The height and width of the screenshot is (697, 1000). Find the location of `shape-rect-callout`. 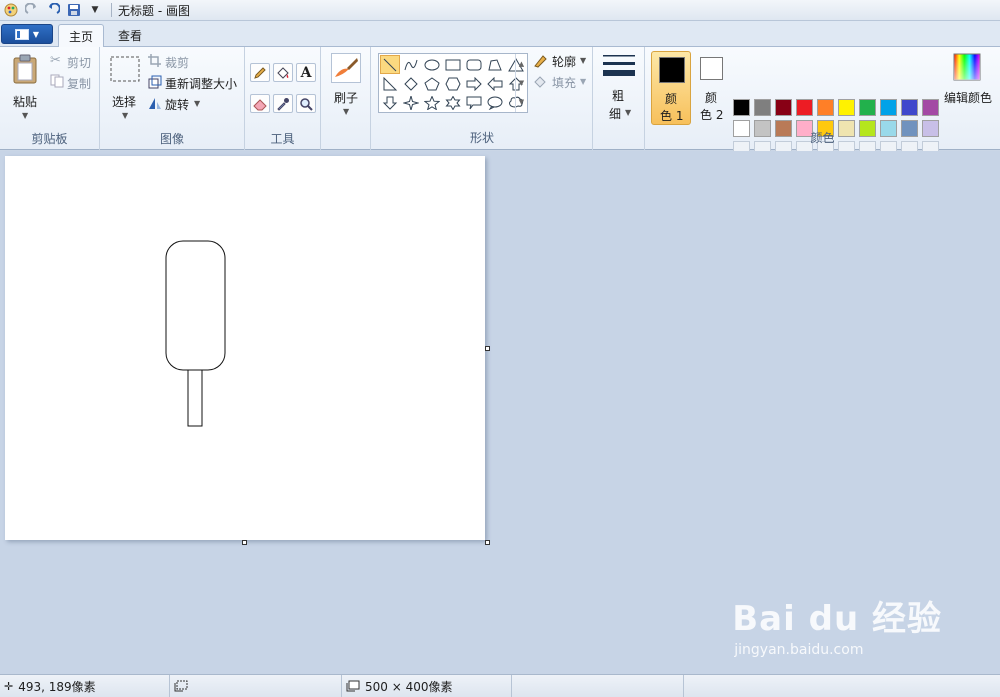

shape-rect-callout is located at coordinates (474, 102).